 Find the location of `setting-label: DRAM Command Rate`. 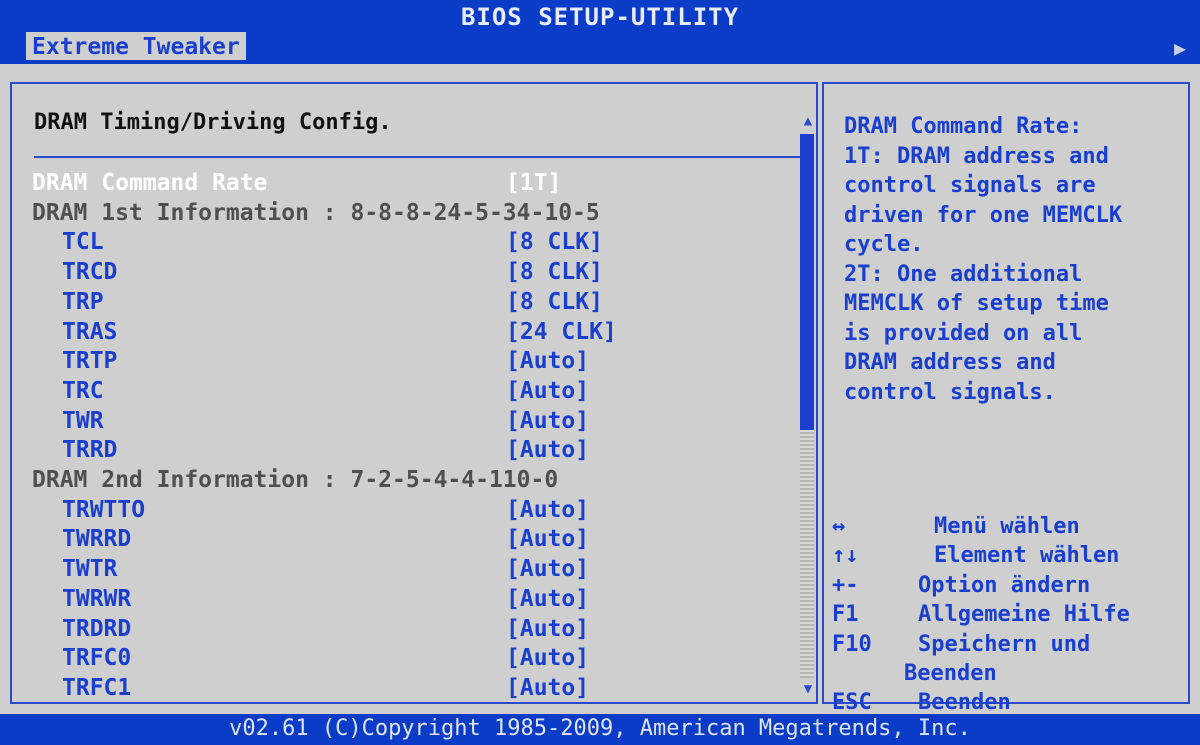

setting-label: DRAM Command Rate is located at coordinates (150, 183).